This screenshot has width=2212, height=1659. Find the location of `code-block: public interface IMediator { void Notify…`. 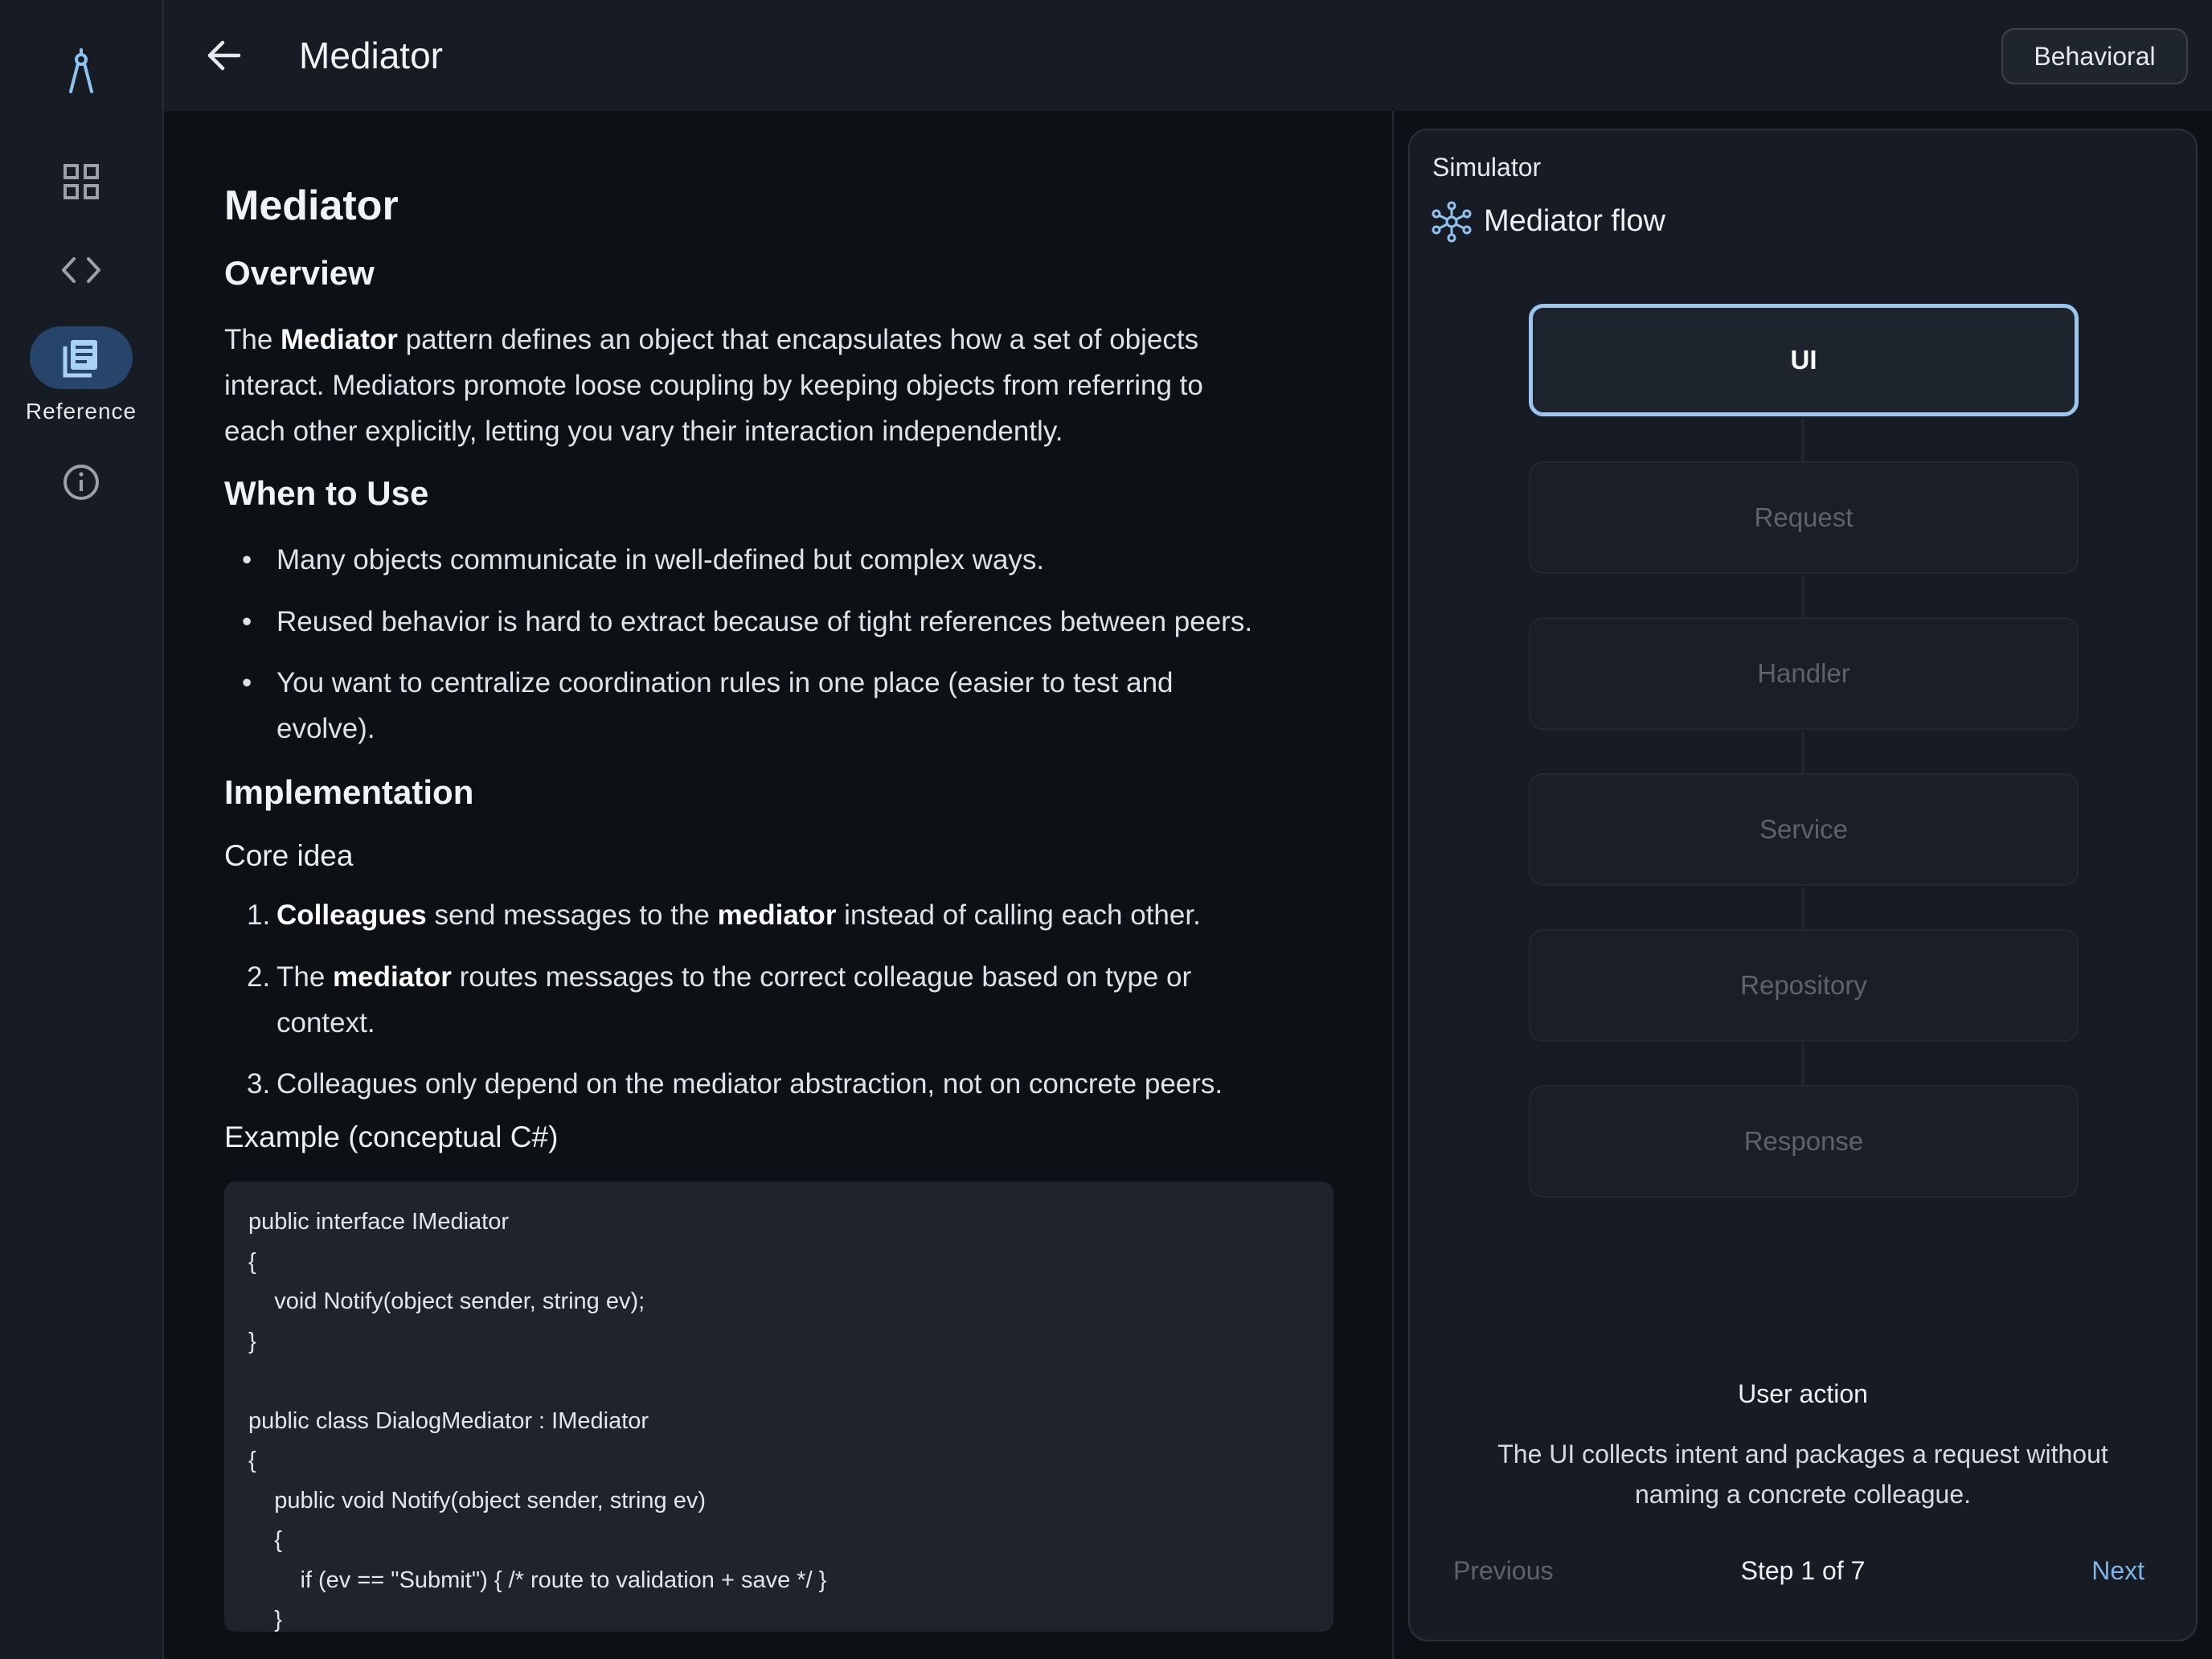

code-block: public interface IMediator { void Notify… is located at coordinates (778, 1407).